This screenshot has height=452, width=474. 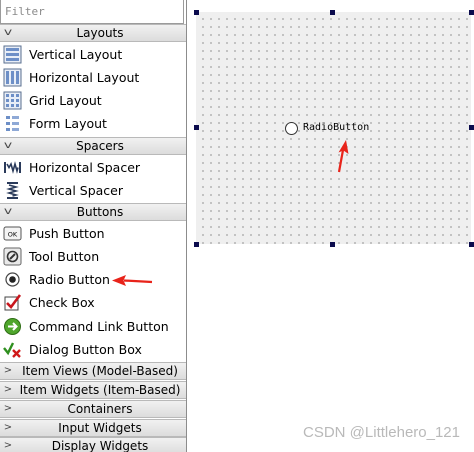 I want to click on category-spacers: v Spacers, so click(x=93, y=146).